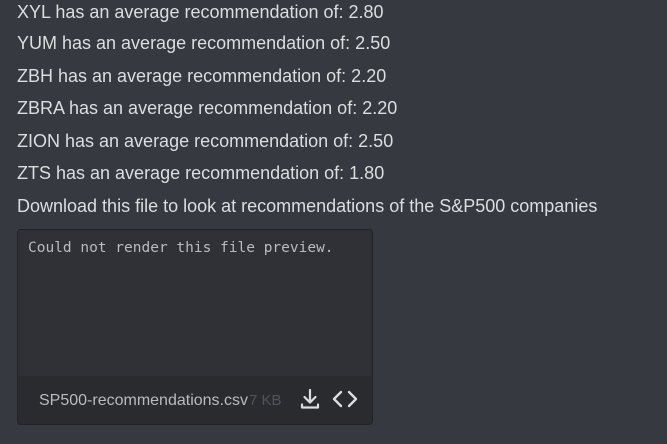  I want to click on view-code-button, so click(345, 399).